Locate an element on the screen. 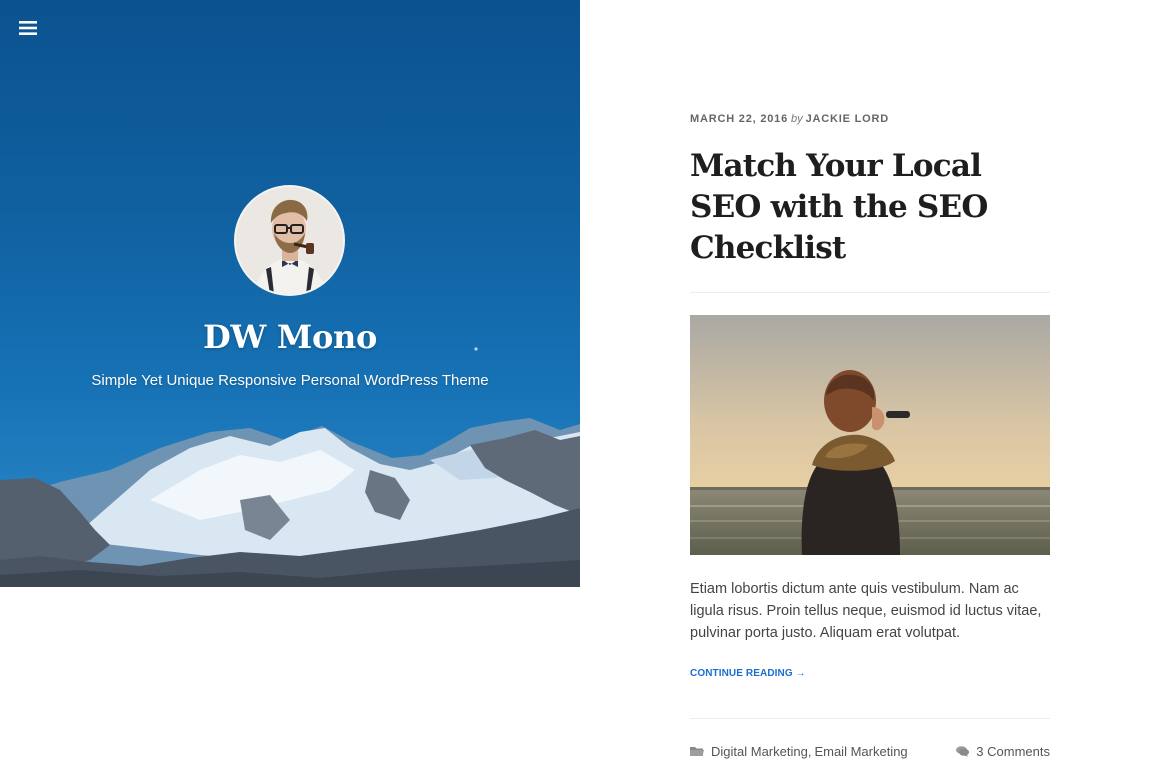  post-author: JACKIE LORD is located at coordinates (847, 119).